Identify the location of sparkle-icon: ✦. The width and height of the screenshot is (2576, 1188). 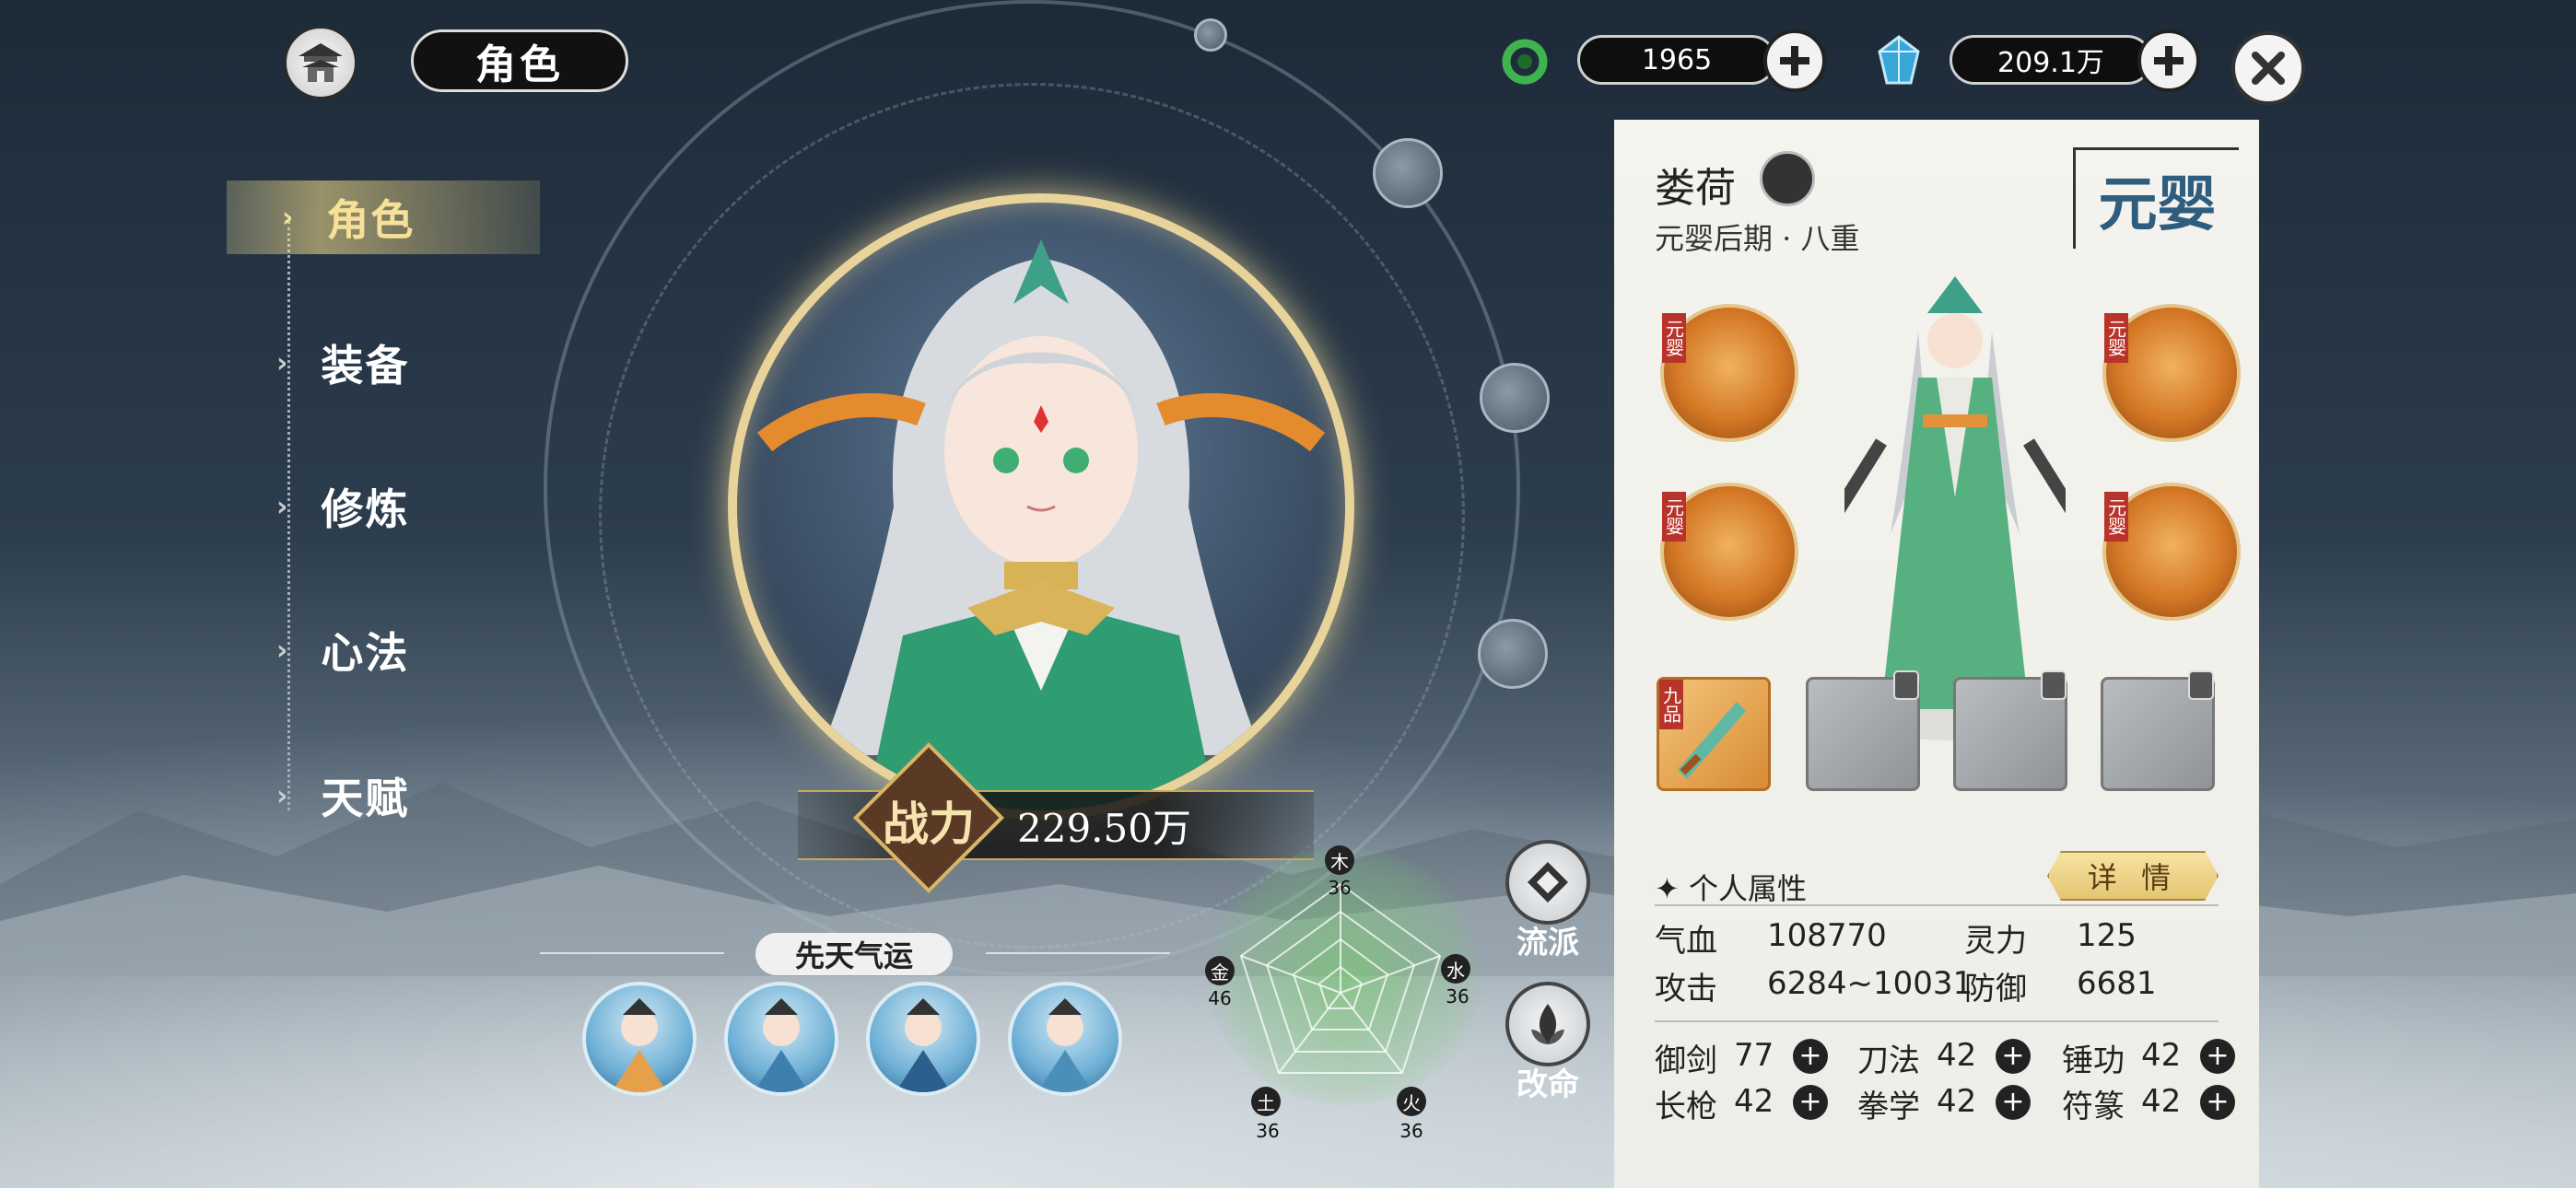
(1667, 888).